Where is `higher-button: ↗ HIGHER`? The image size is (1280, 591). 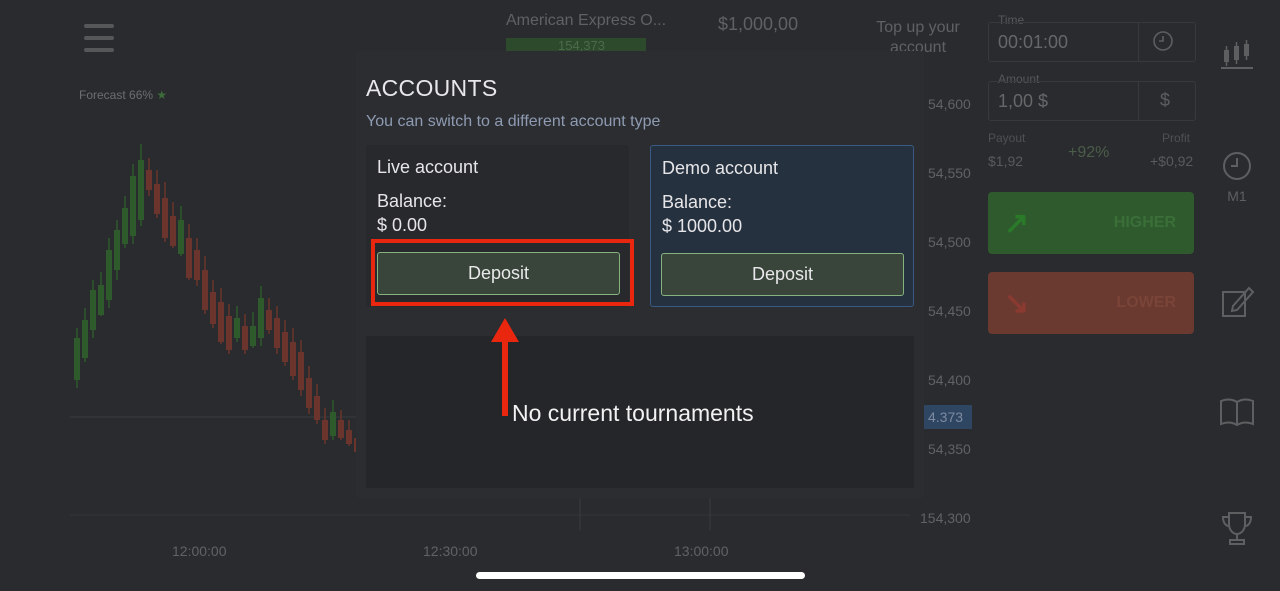
higher-button: ↗ HIGHER is located at coordinates (1091, 223).